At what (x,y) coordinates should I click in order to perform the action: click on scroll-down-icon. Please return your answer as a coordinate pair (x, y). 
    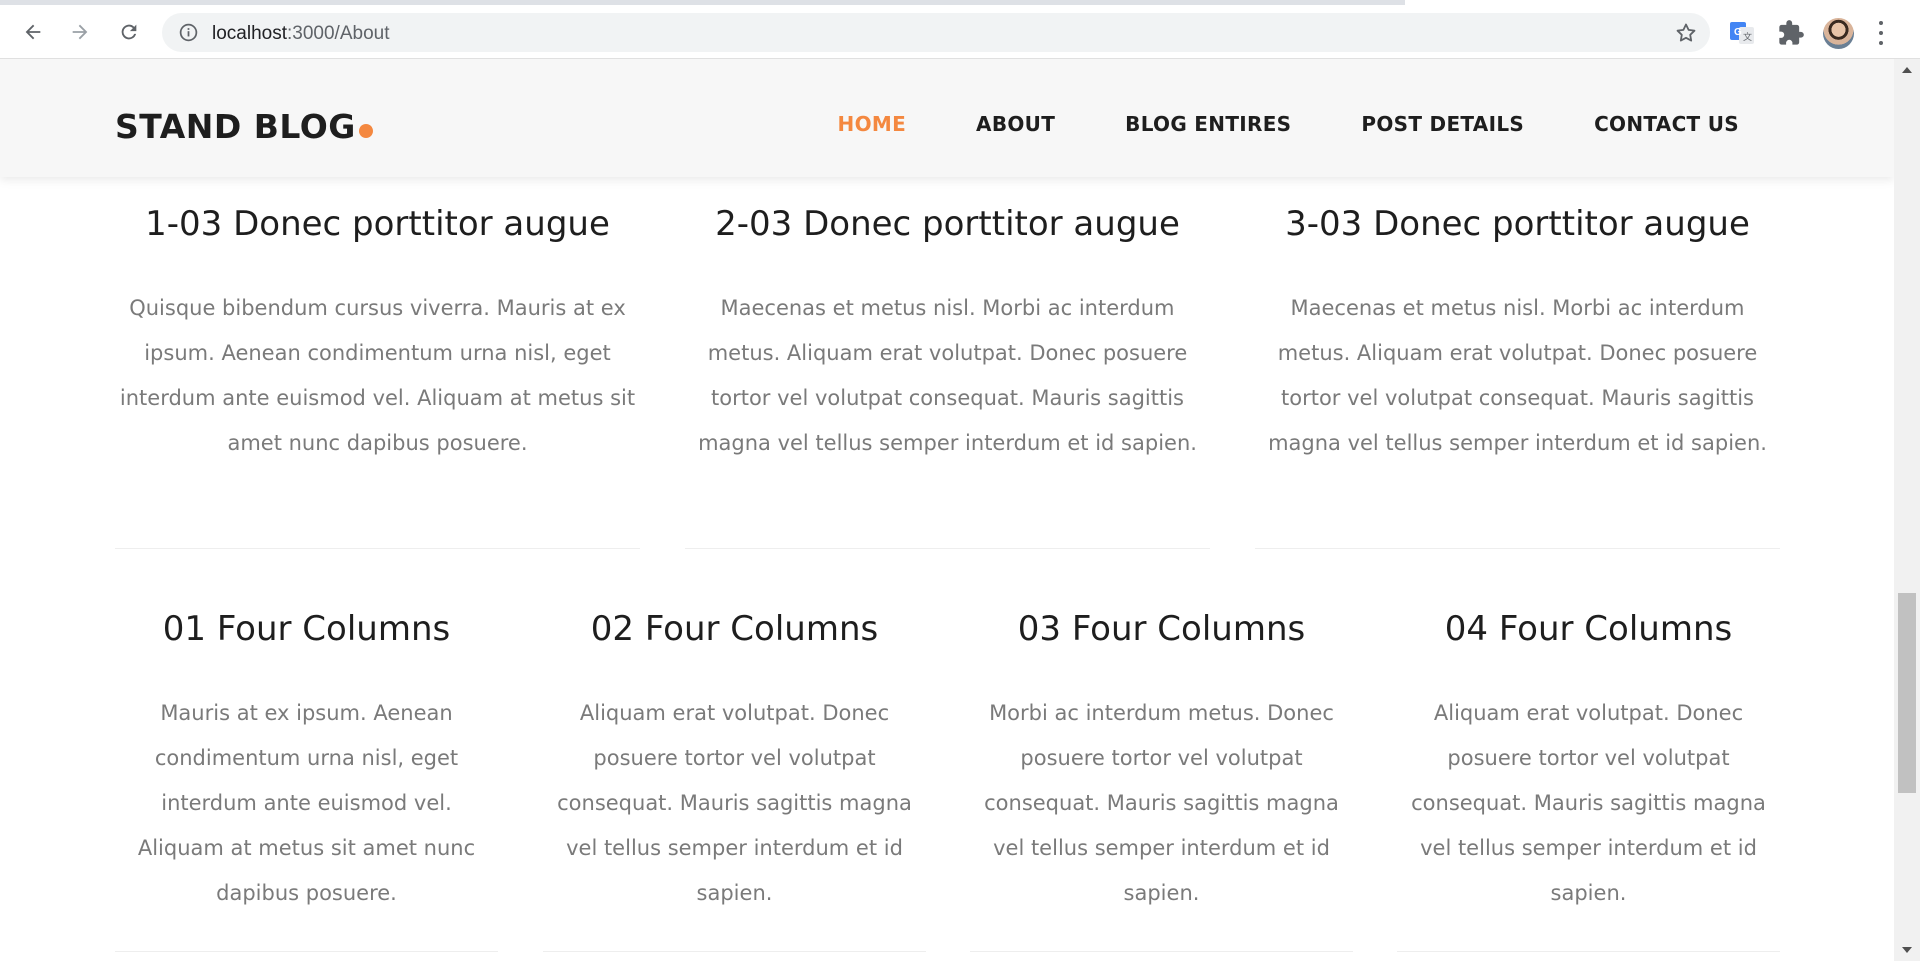
    Looking at the image, I should click on (1907, 950).